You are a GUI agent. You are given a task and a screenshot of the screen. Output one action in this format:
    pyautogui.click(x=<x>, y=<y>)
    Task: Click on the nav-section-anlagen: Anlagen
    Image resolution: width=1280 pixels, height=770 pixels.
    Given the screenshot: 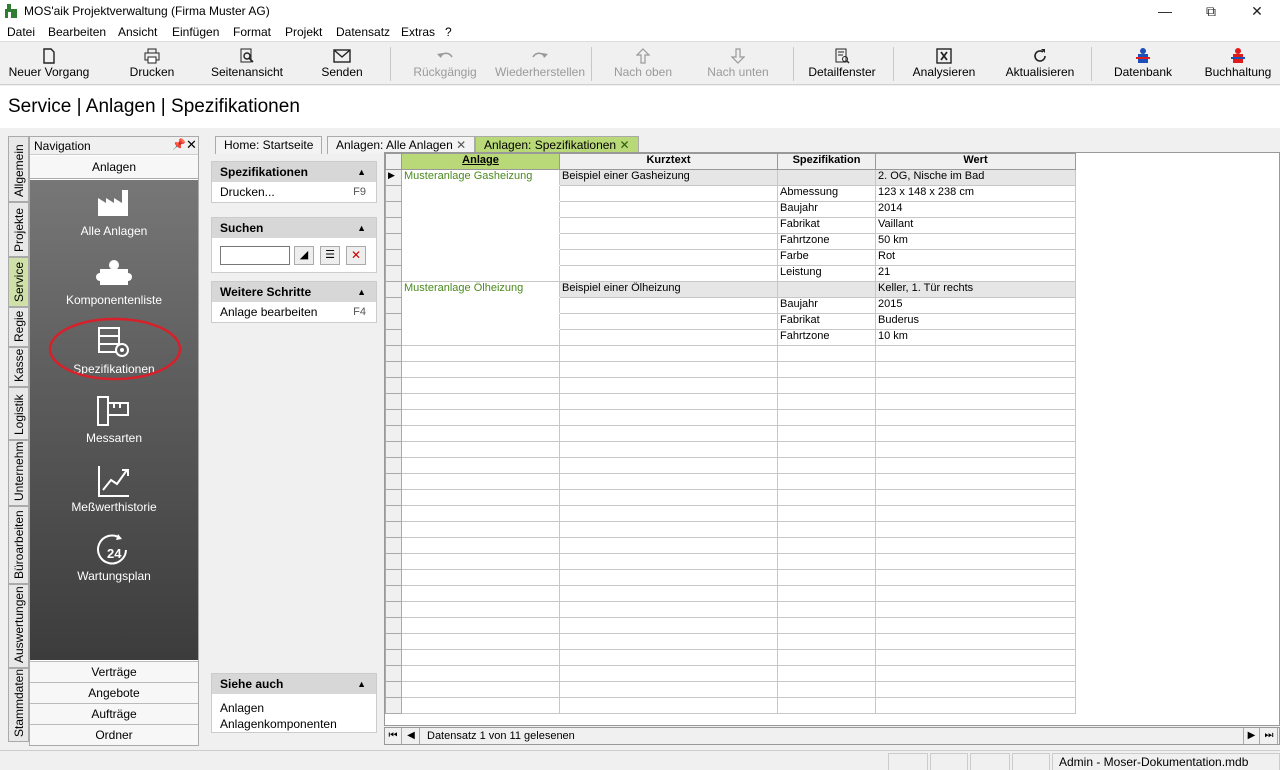 What is the action you would take?
    pyautogui.click(x=114, y=167)
    